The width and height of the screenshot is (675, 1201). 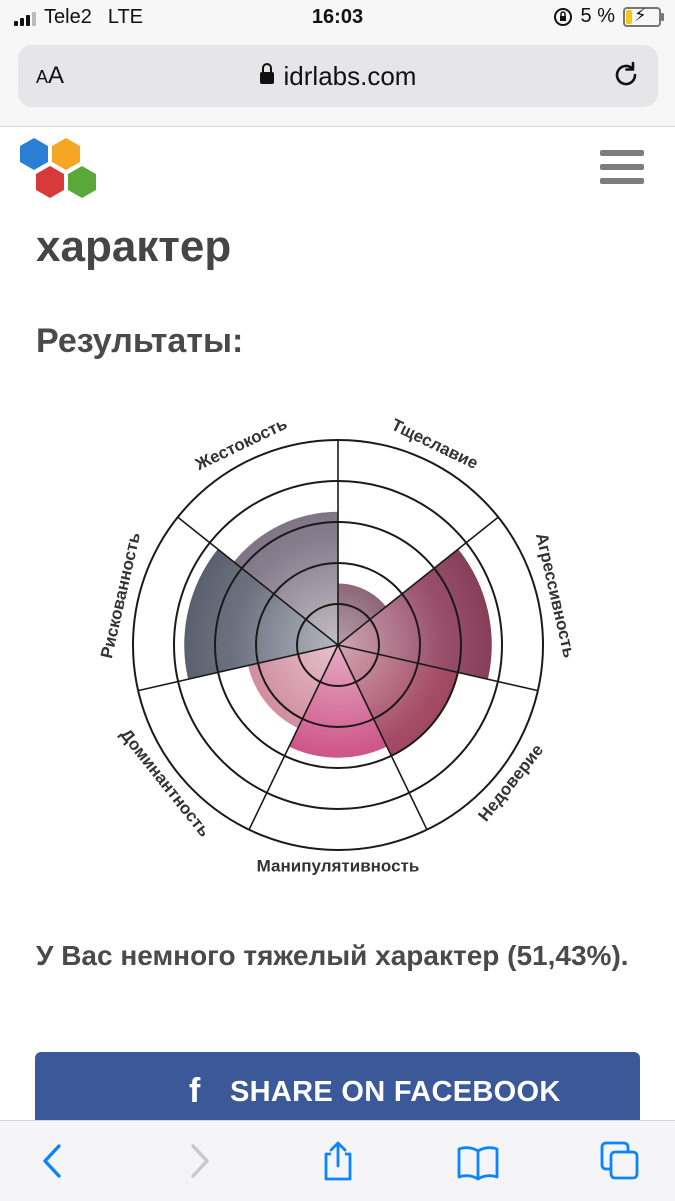 I want to click on share-facebook-label: SHARE ON FACEBOOK, so click(x=395, y=1092).